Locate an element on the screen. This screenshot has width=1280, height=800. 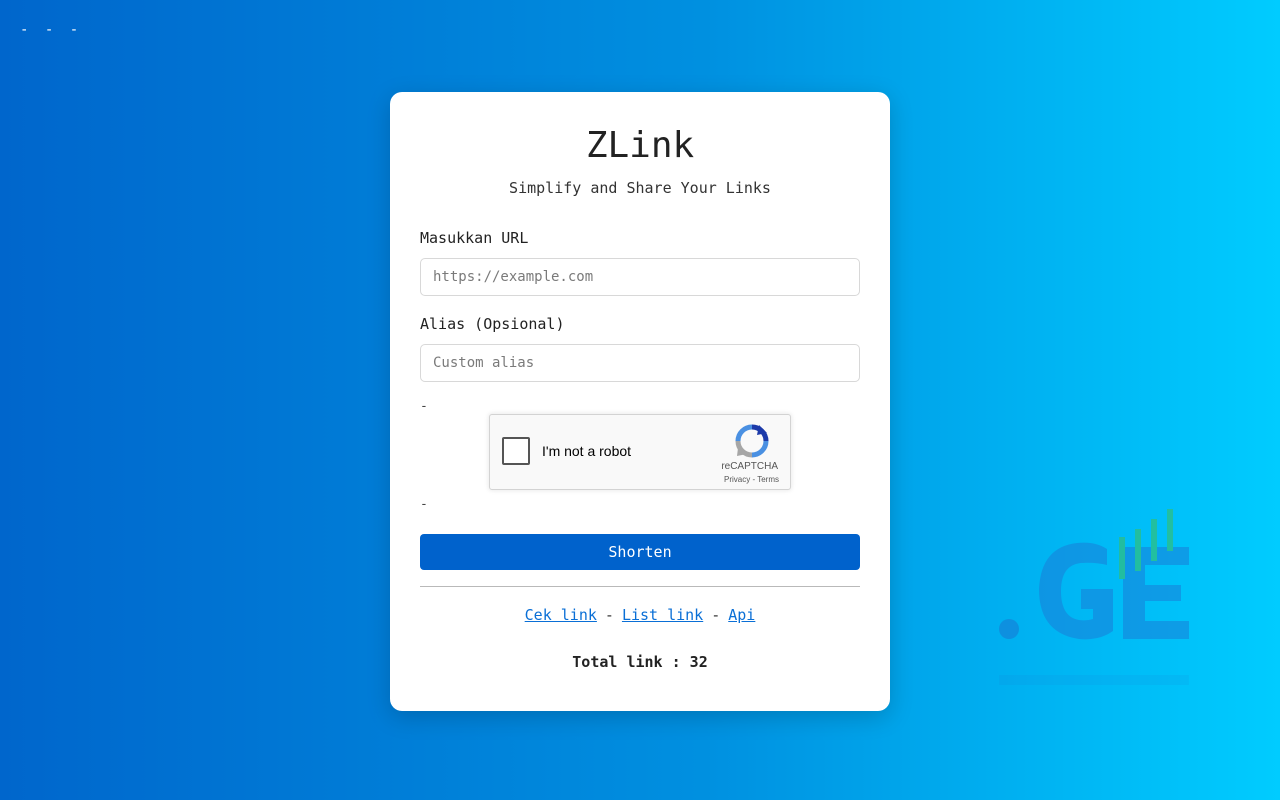
footer-links: Cek link - List link - Api is located at coordinates (640, 615).